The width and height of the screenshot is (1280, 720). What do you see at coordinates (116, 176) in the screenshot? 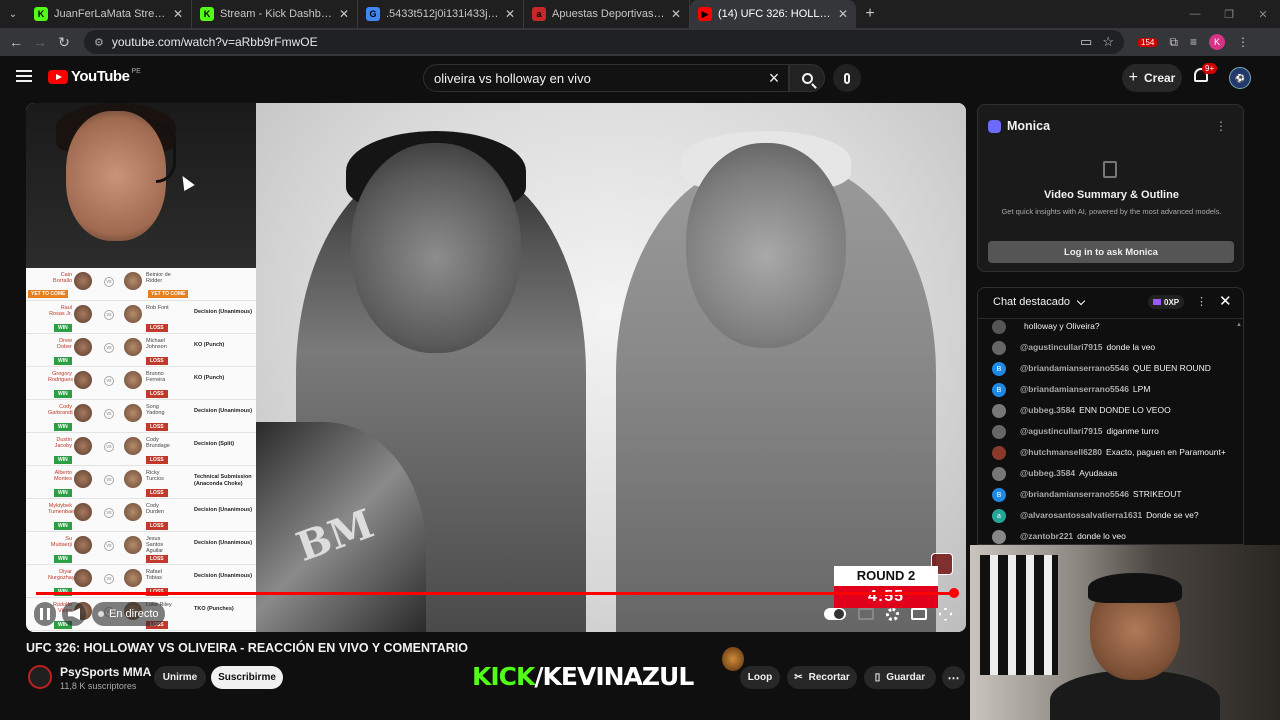
I see `streamer-face` at bounding box center [116, 176].